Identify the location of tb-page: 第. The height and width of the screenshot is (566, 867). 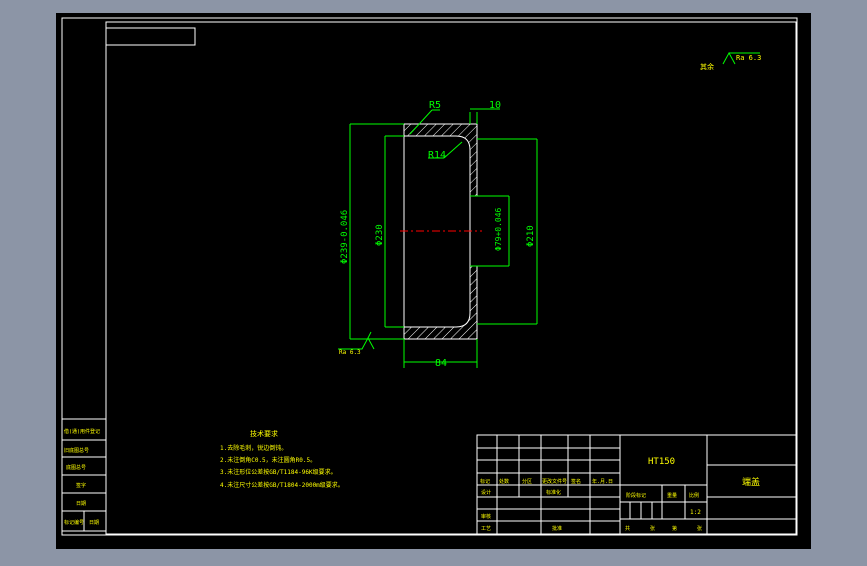
(674, 528).